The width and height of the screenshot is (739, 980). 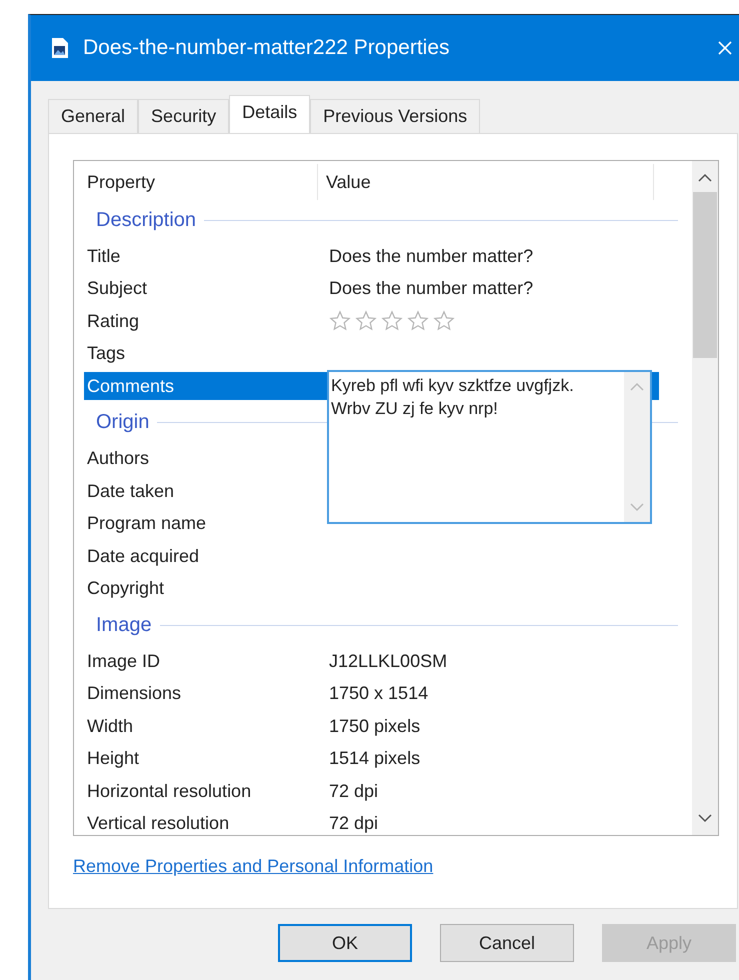 I want to click on property-name: Horizontal resolution, so click(x=206, y=791).